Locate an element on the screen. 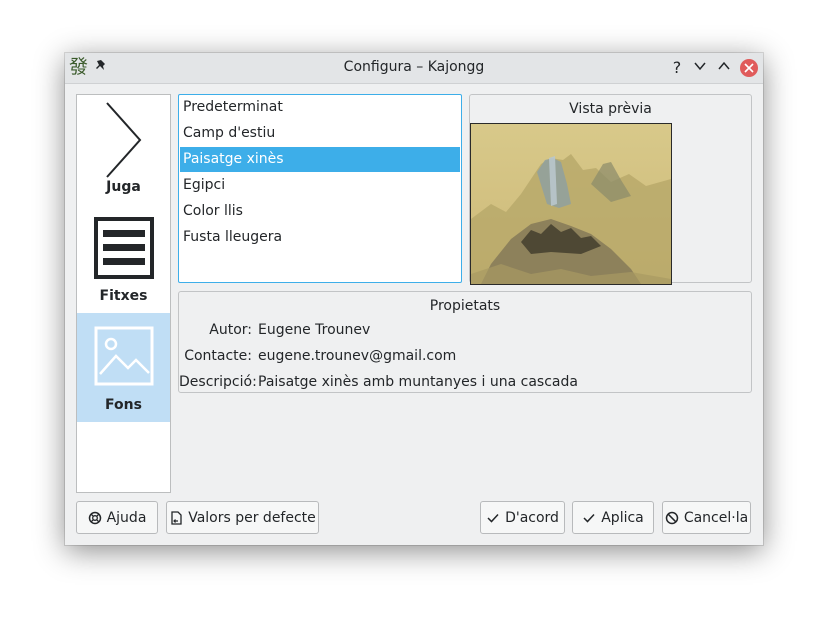 The height and width of the screenshot is (623, 828). cancel-icon is located at coordinates (672, 517).